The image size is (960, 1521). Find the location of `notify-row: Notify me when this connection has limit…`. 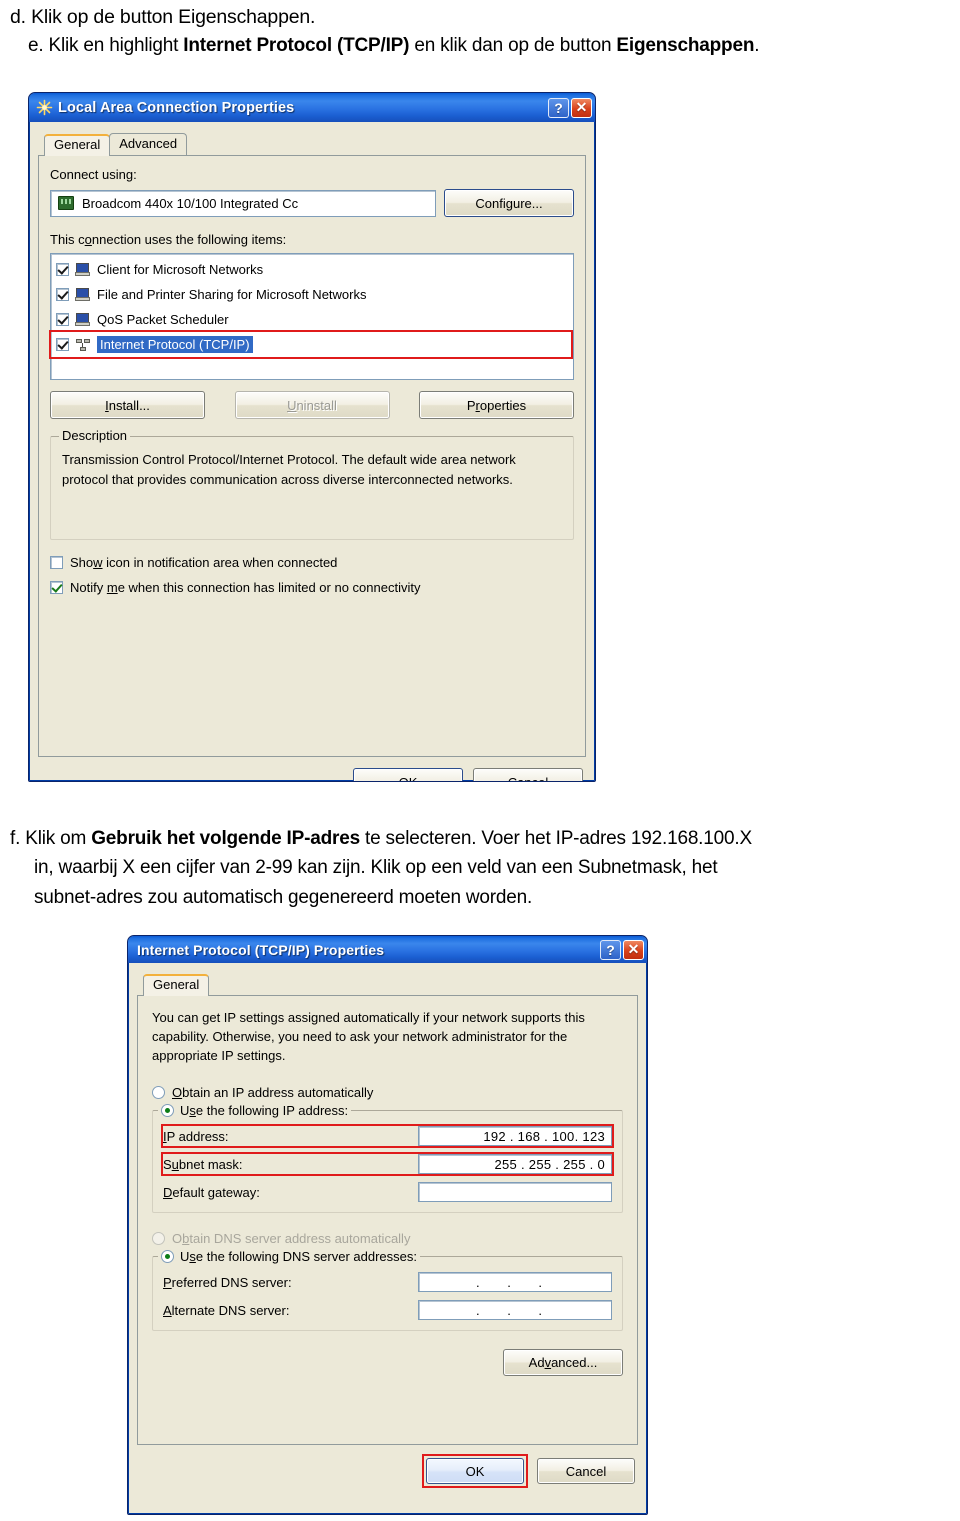

notify-row: Notify me when this connection has limit… is located at coordinates (312, 587).